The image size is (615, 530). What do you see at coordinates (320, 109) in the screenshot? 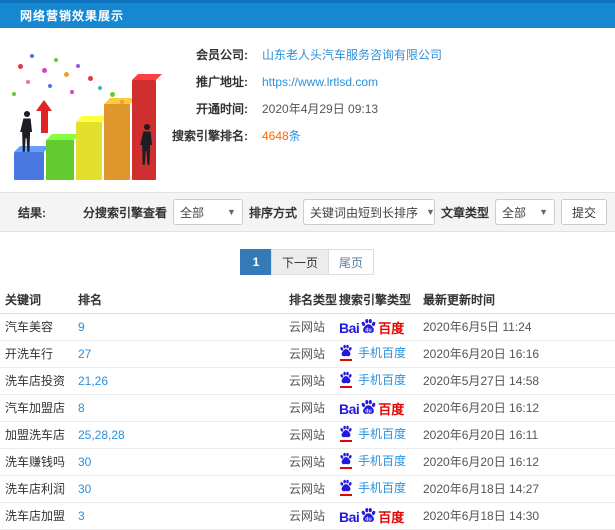
I see `open-time-value: 2020年4月29日 09:13` at bounding box center [320, 109].